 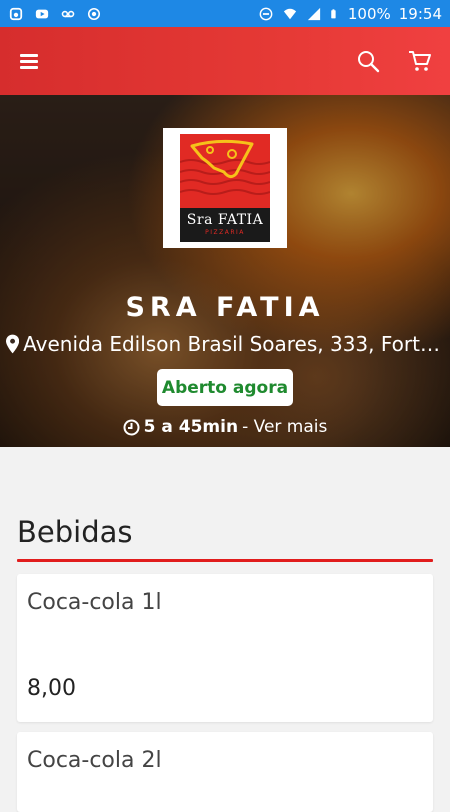 What do you see at coordinates (94, 760) in the screenshot?
I see `product-name: Coca-cola 2l` at bounding box center [94, 760].